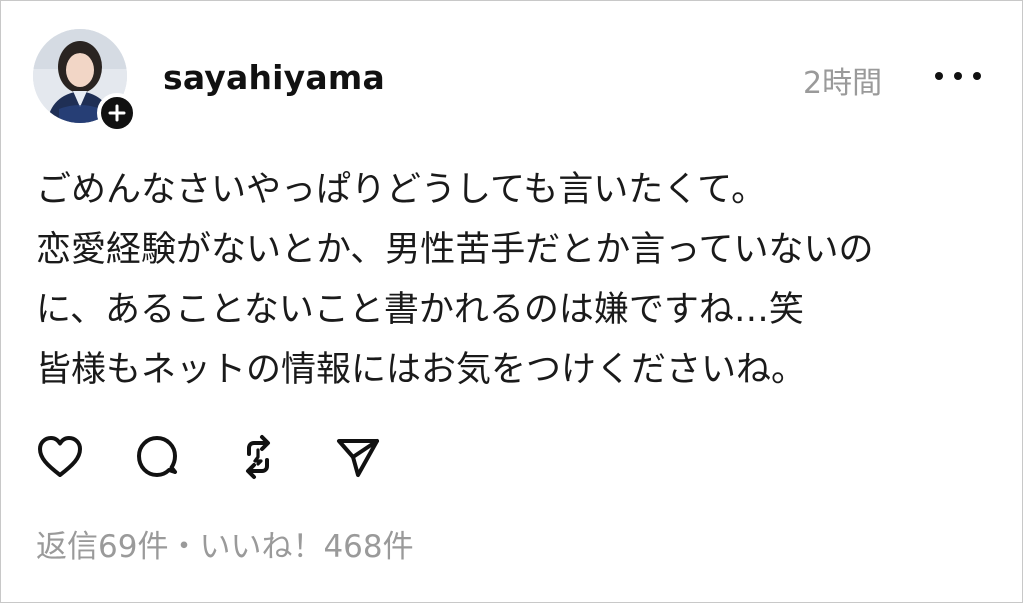 The height and width of the screenshot is (603, 1023). Describe the element at coordinates (401, 190) in the screenshot. I see `post-body-line: ごめんなさいやっぱりどうしても言いたくて。` at that location.